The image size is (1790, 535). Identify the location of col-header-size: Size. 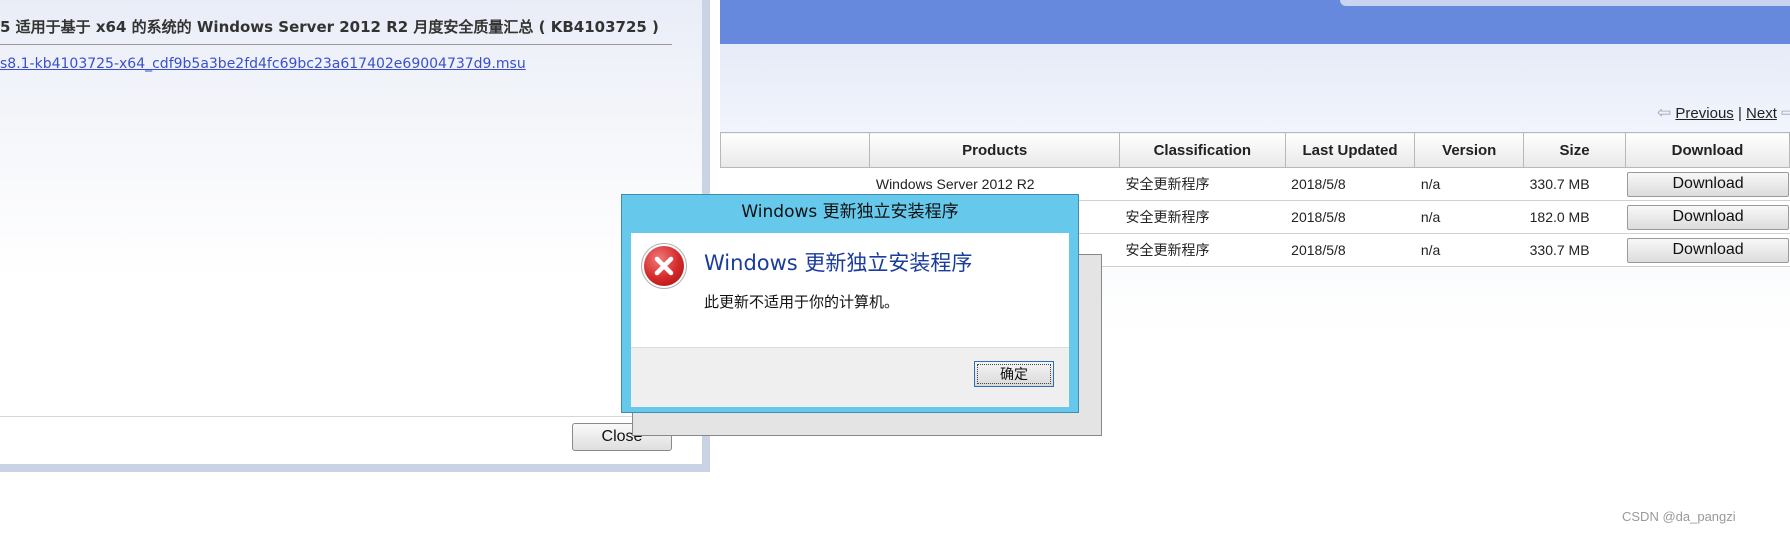
(1574, 150).